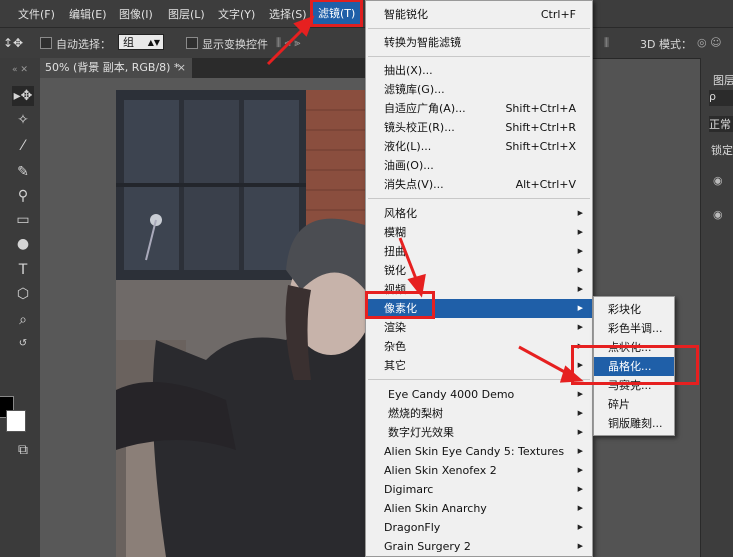 This screenshot has height=557, width=733. I want to click on menu-item-label: Alien Skin Xenofex 2, so click(440, 470).